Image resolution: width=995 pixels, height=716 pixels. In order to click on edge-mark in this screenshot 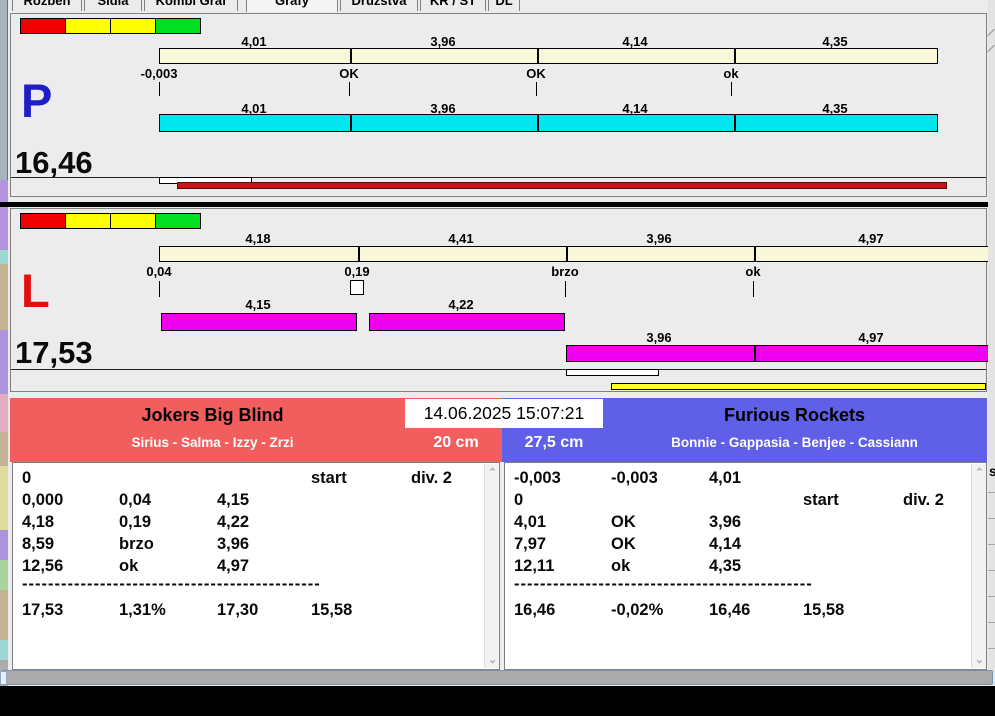, I will do `click(991, 48)`.